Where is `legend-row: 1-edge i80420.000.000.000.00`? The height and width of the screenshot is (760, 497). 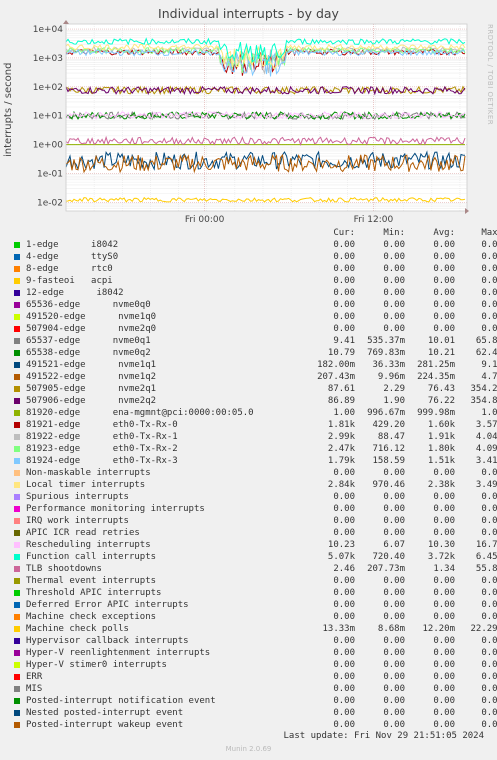 legend-row: 1-edge i80420.000.000.000.00 is located at coordinates (248, 246).